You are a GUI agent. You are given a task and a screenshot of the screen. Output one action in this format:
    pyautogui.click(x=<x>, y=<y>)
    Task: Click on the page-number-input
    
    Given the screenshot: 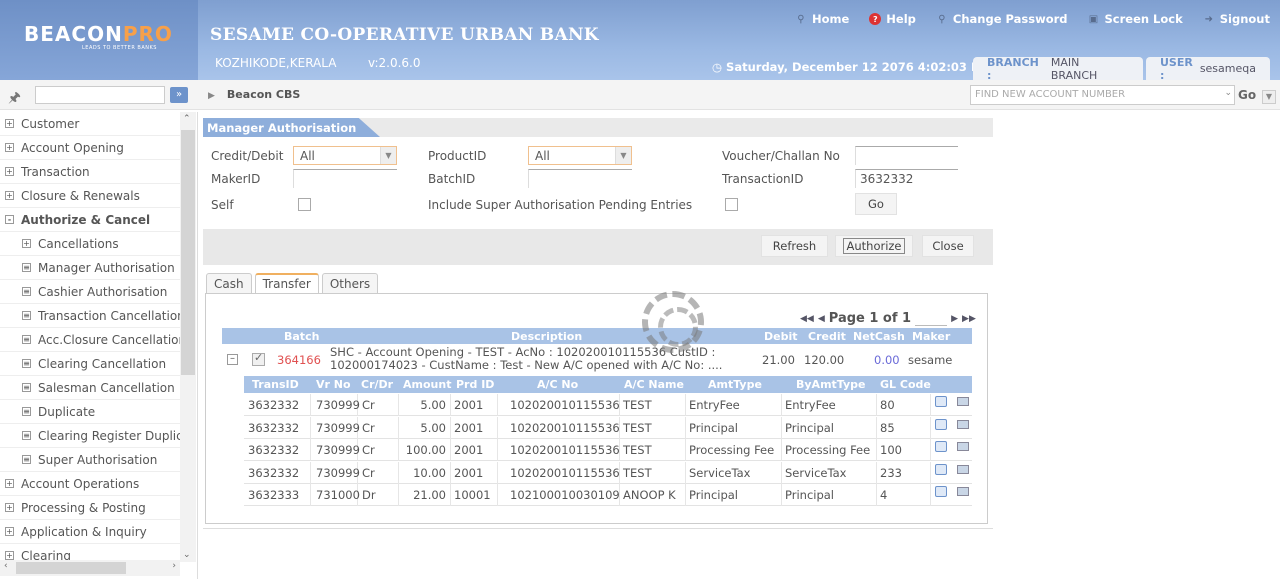 What is the action you would take?
    pyautogui.click(x=931, y=319)
    